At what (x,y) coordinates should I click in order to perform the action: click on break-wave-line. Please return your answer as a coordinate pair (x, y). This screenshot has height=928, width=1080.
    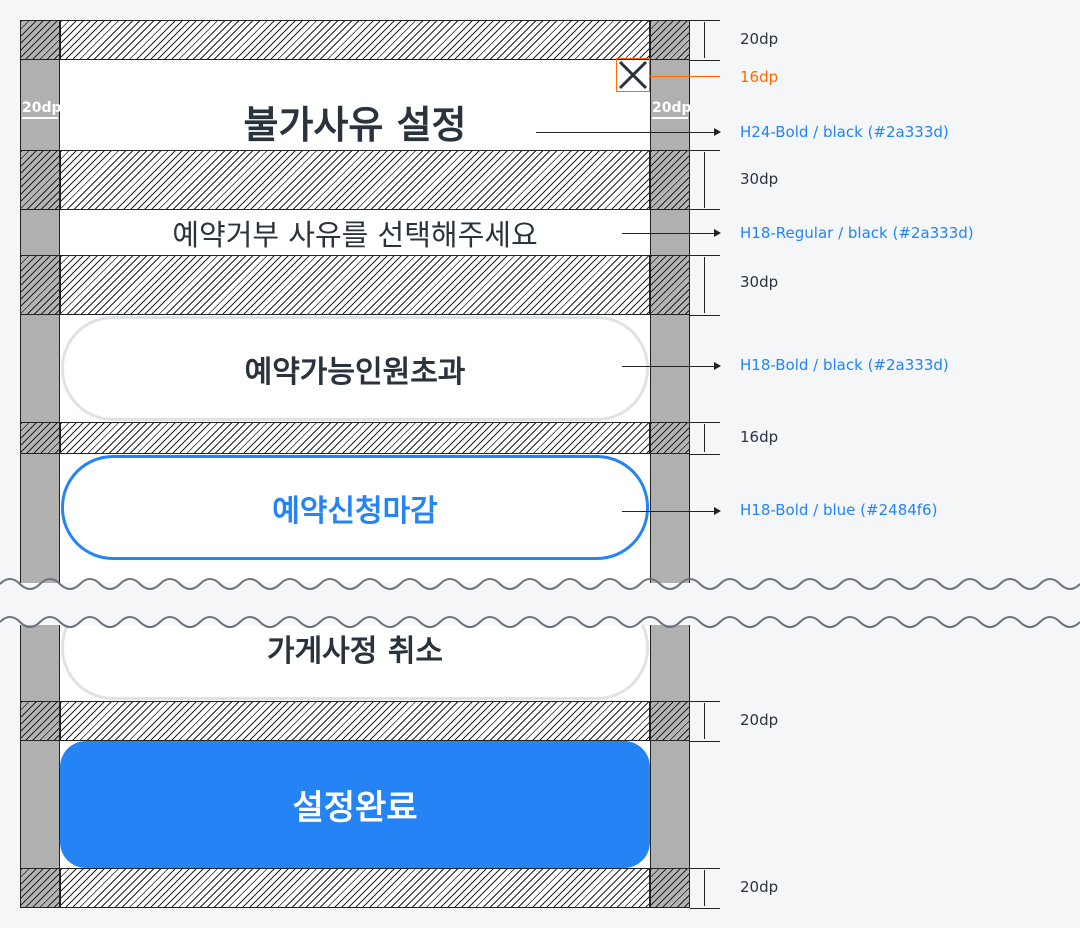
    Looking at the image, I should click on (540, 603).